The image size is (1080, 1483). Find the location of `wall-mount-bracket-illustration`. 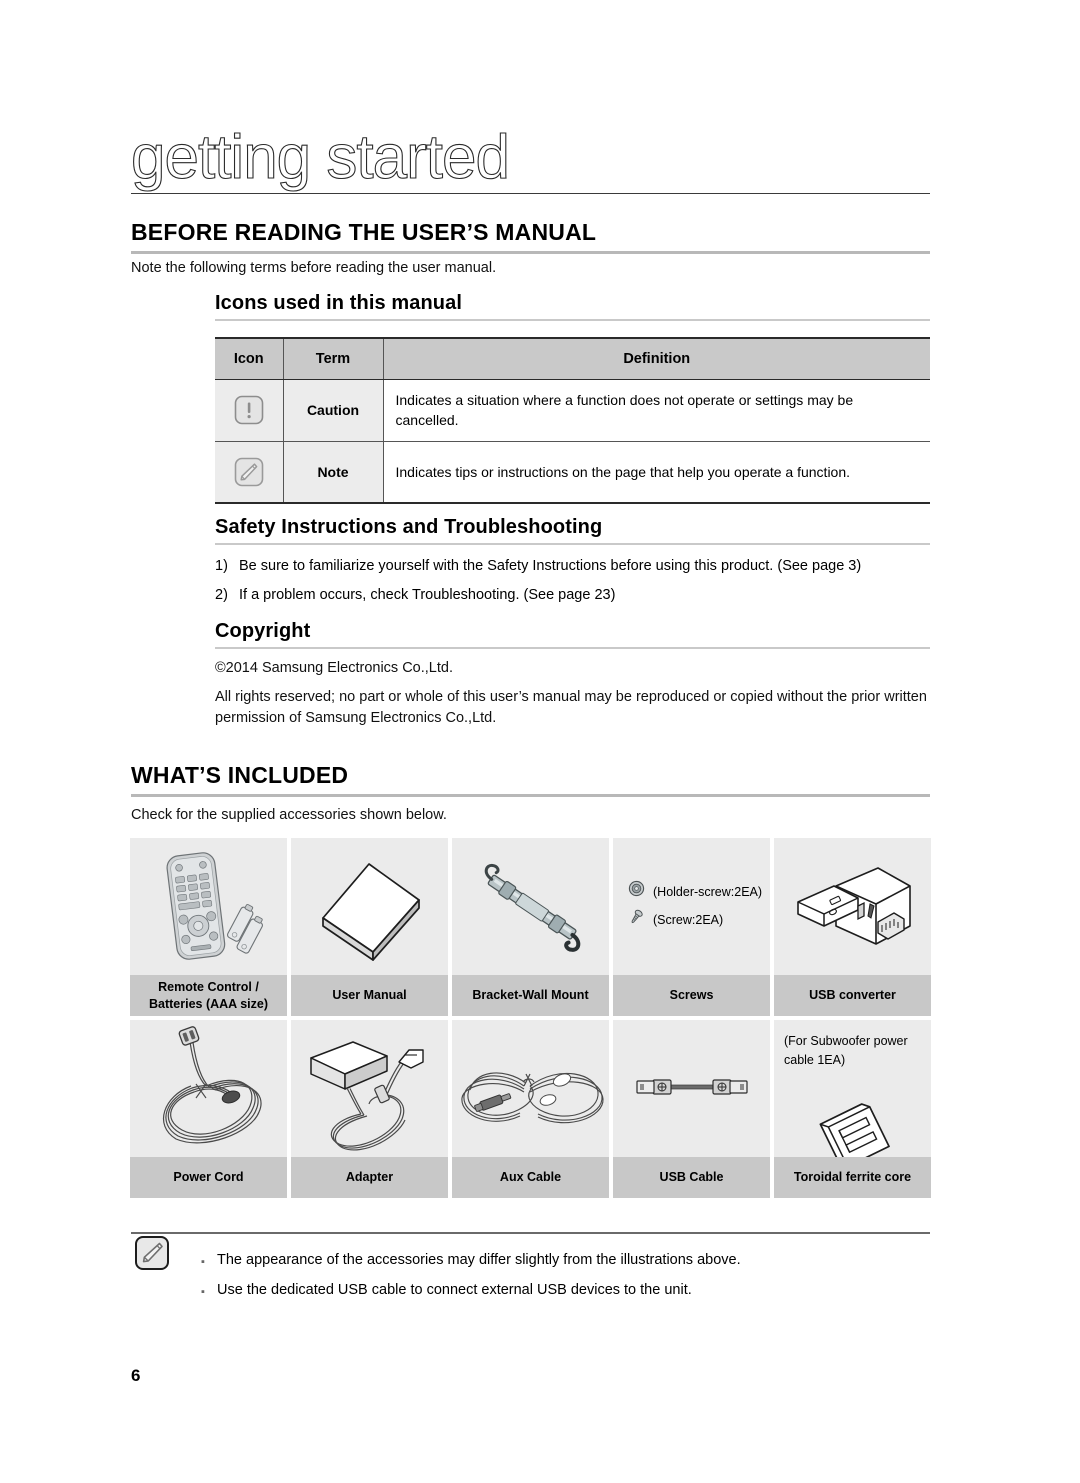

wall-mount-bracket-illustration is located at coordinates (530, 906).